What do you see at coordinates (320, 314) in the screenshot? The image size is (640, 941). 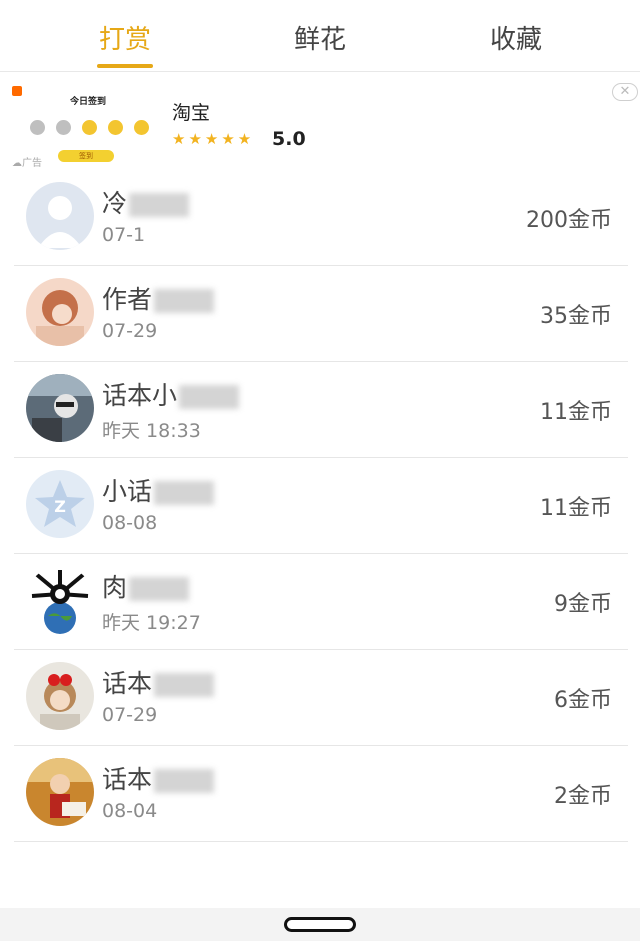 I see `list-item: 作者 07-29 35金币` at bounding box center [320, 314].